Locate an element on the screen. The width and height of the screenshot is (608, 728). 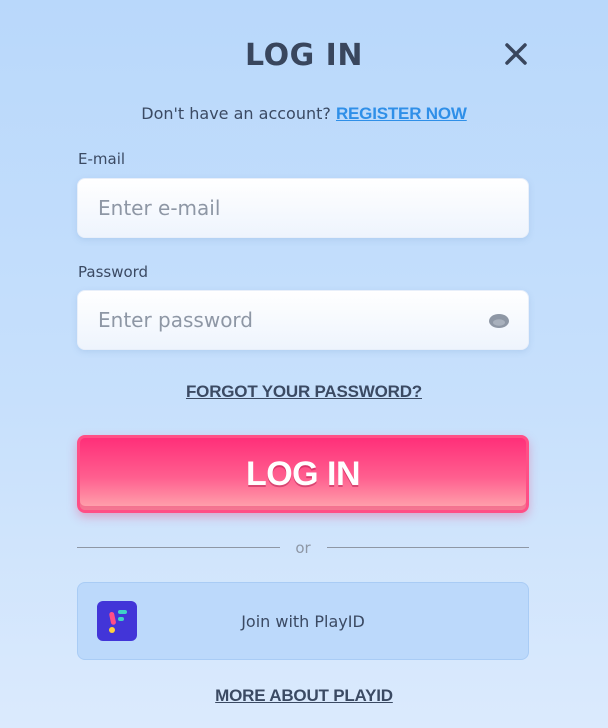
register-row: Don't have an account? REGISTER NOW is located at coordinates (304, 114).